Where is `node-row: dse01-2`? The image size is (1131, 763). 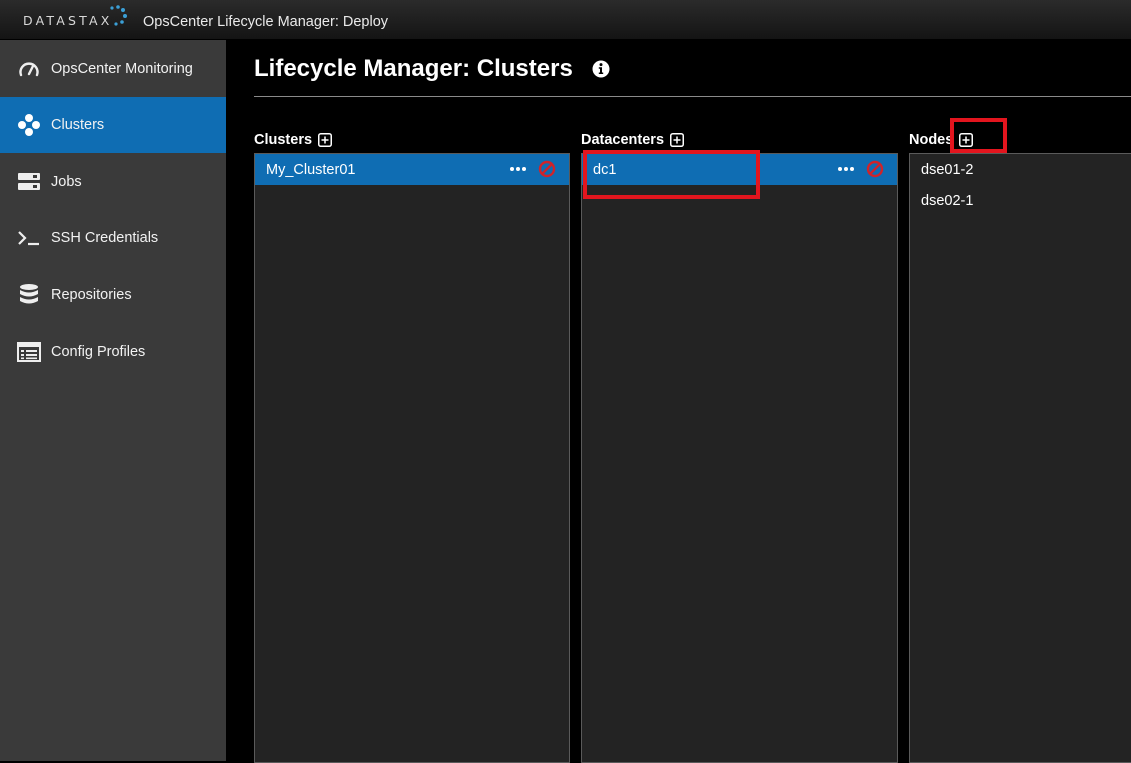 node-row: dse01-2 is located at coordinates (1020, 169).